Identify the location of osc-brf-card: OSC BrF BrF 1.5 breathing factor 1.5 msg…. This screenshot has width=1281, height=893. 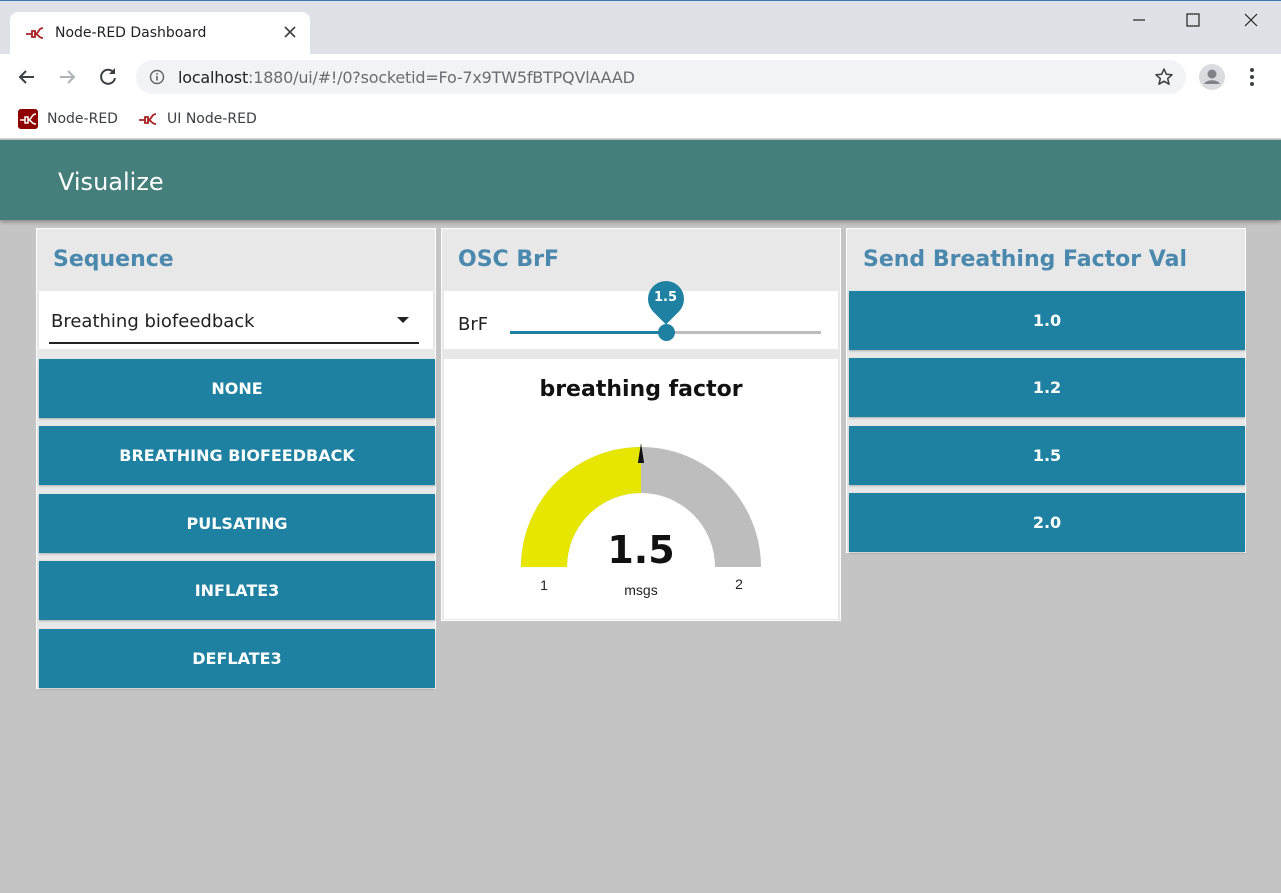
(641, 424).